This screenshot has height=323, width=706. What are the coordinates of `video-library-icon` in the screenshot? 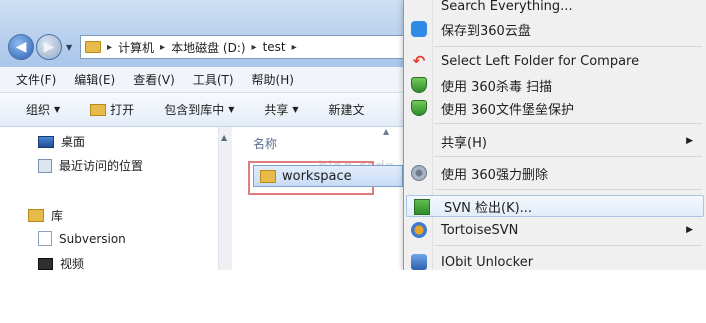 It's located at (45, 263).